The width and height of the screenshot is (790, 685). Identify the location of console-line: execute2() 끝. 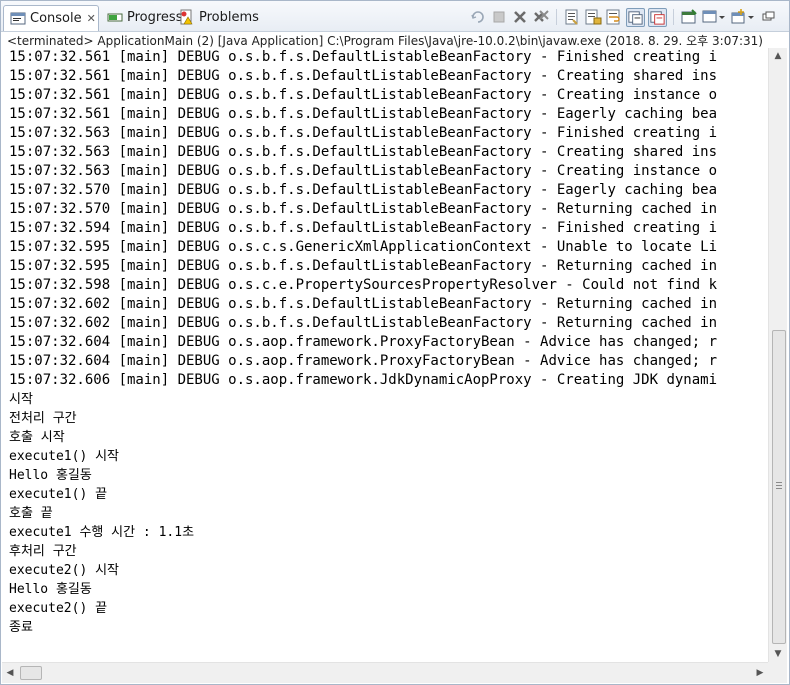
(58, 608).